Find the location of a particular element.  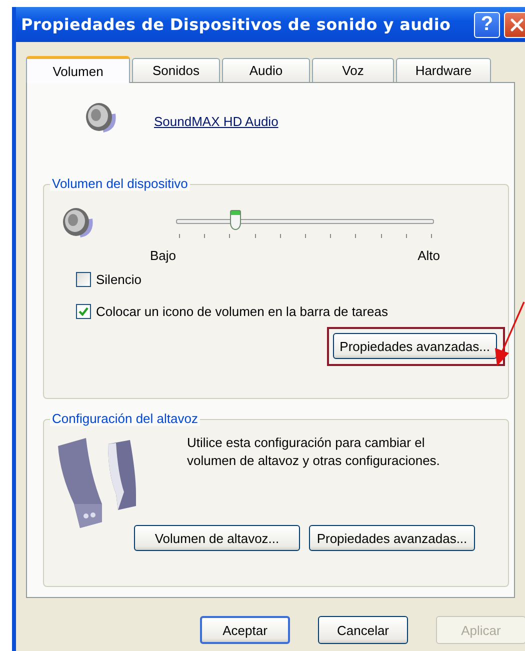

close-button is located at coordinates (514, 25).